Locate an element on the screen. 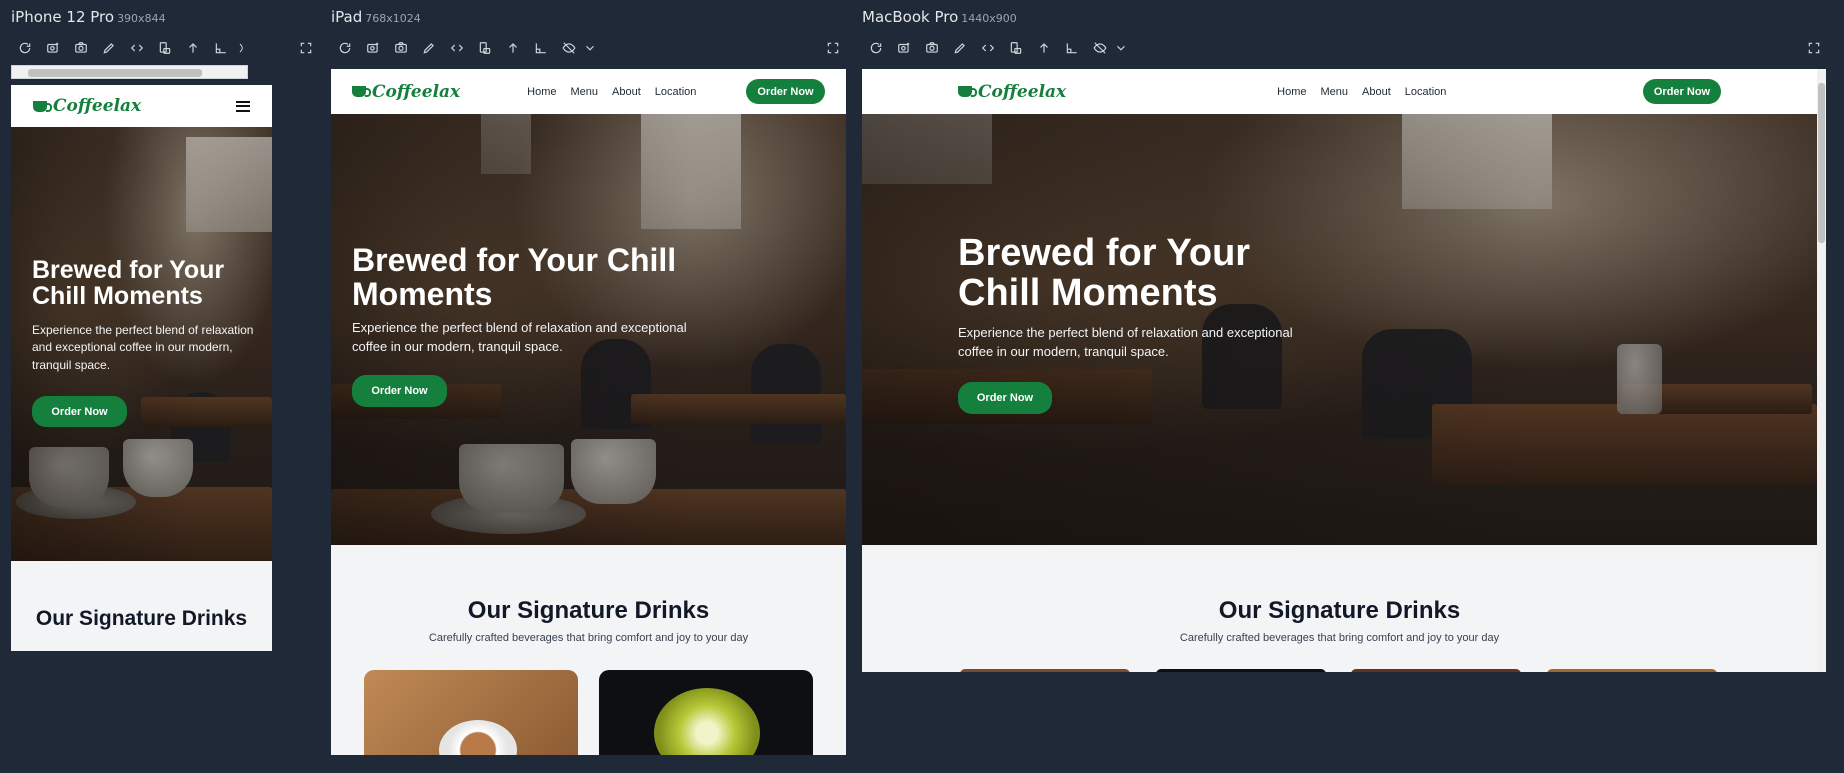 The height and width of the screenshot is (773, 1844). drink-card-matcha is located at coordinates (706, 712).